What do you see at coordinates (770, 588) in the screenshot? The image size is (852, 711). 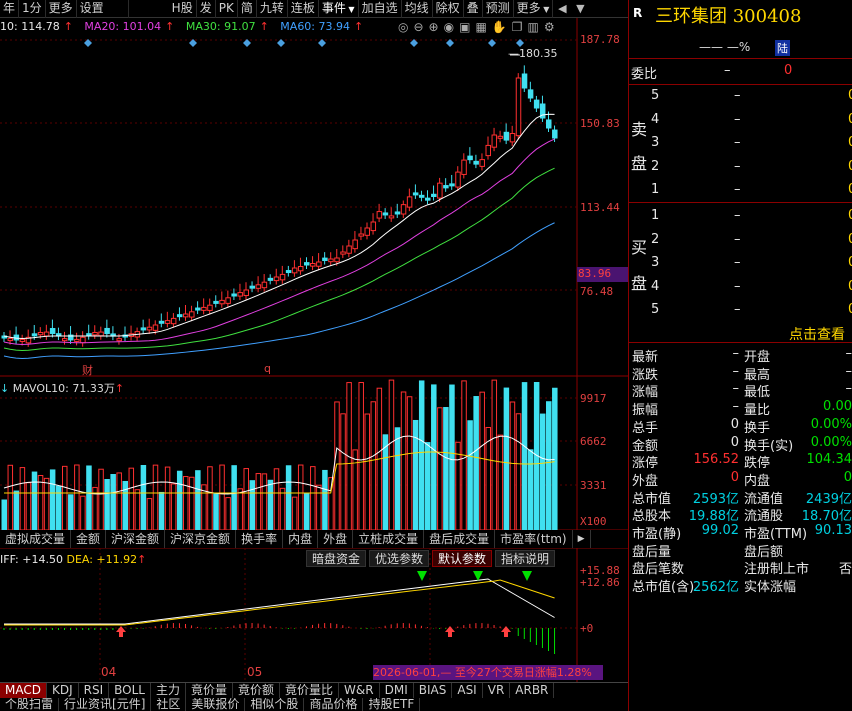 I see `quote-label: 实体涨幅` at bounding box center [770, 588].